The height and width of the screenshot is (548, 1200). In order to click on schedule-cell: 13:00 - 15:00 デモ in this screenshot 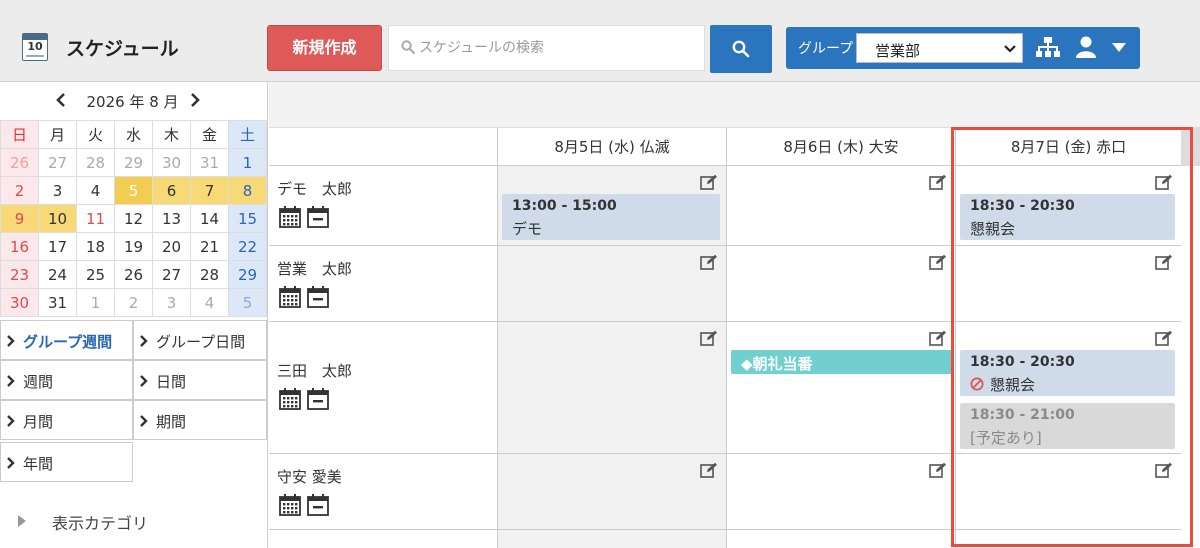, I will do `click(611, 206)`.